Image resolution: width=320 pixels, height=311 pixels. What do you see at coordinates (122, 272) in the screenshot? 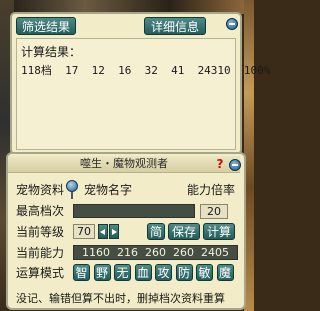
I see `mode-button: 无` at bounding box center [122, 272].